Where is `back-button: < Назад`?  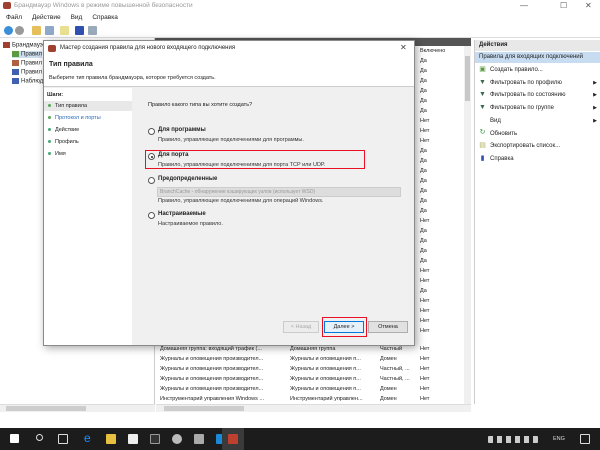
back-button: < Назад is located at coordinates (301, 327).